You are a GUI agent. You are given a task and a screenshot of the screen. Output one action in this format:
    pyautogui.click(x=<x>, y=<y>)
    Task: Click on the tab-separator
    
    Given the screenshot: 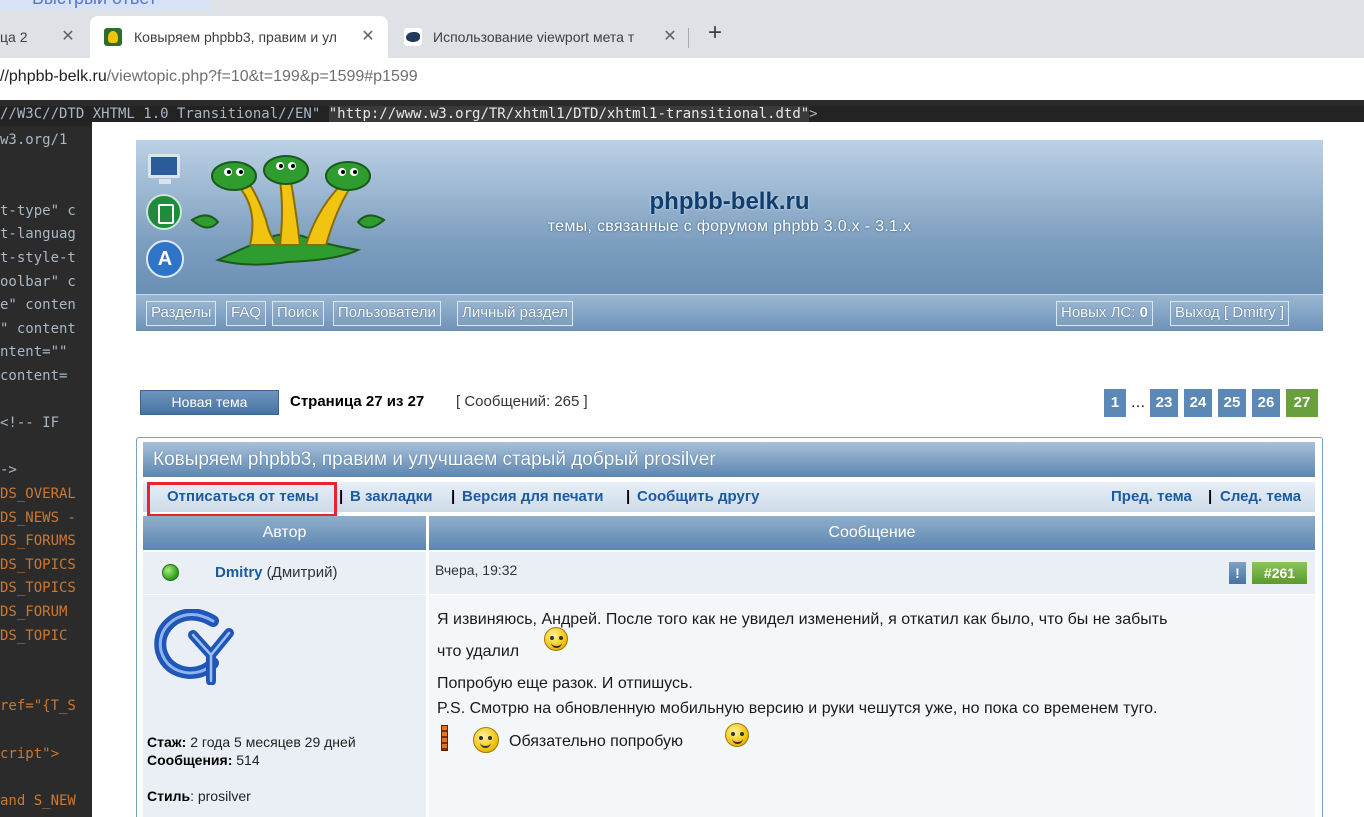 What is the action you would take?
    pyautogui.click(x=688, y=38)
    